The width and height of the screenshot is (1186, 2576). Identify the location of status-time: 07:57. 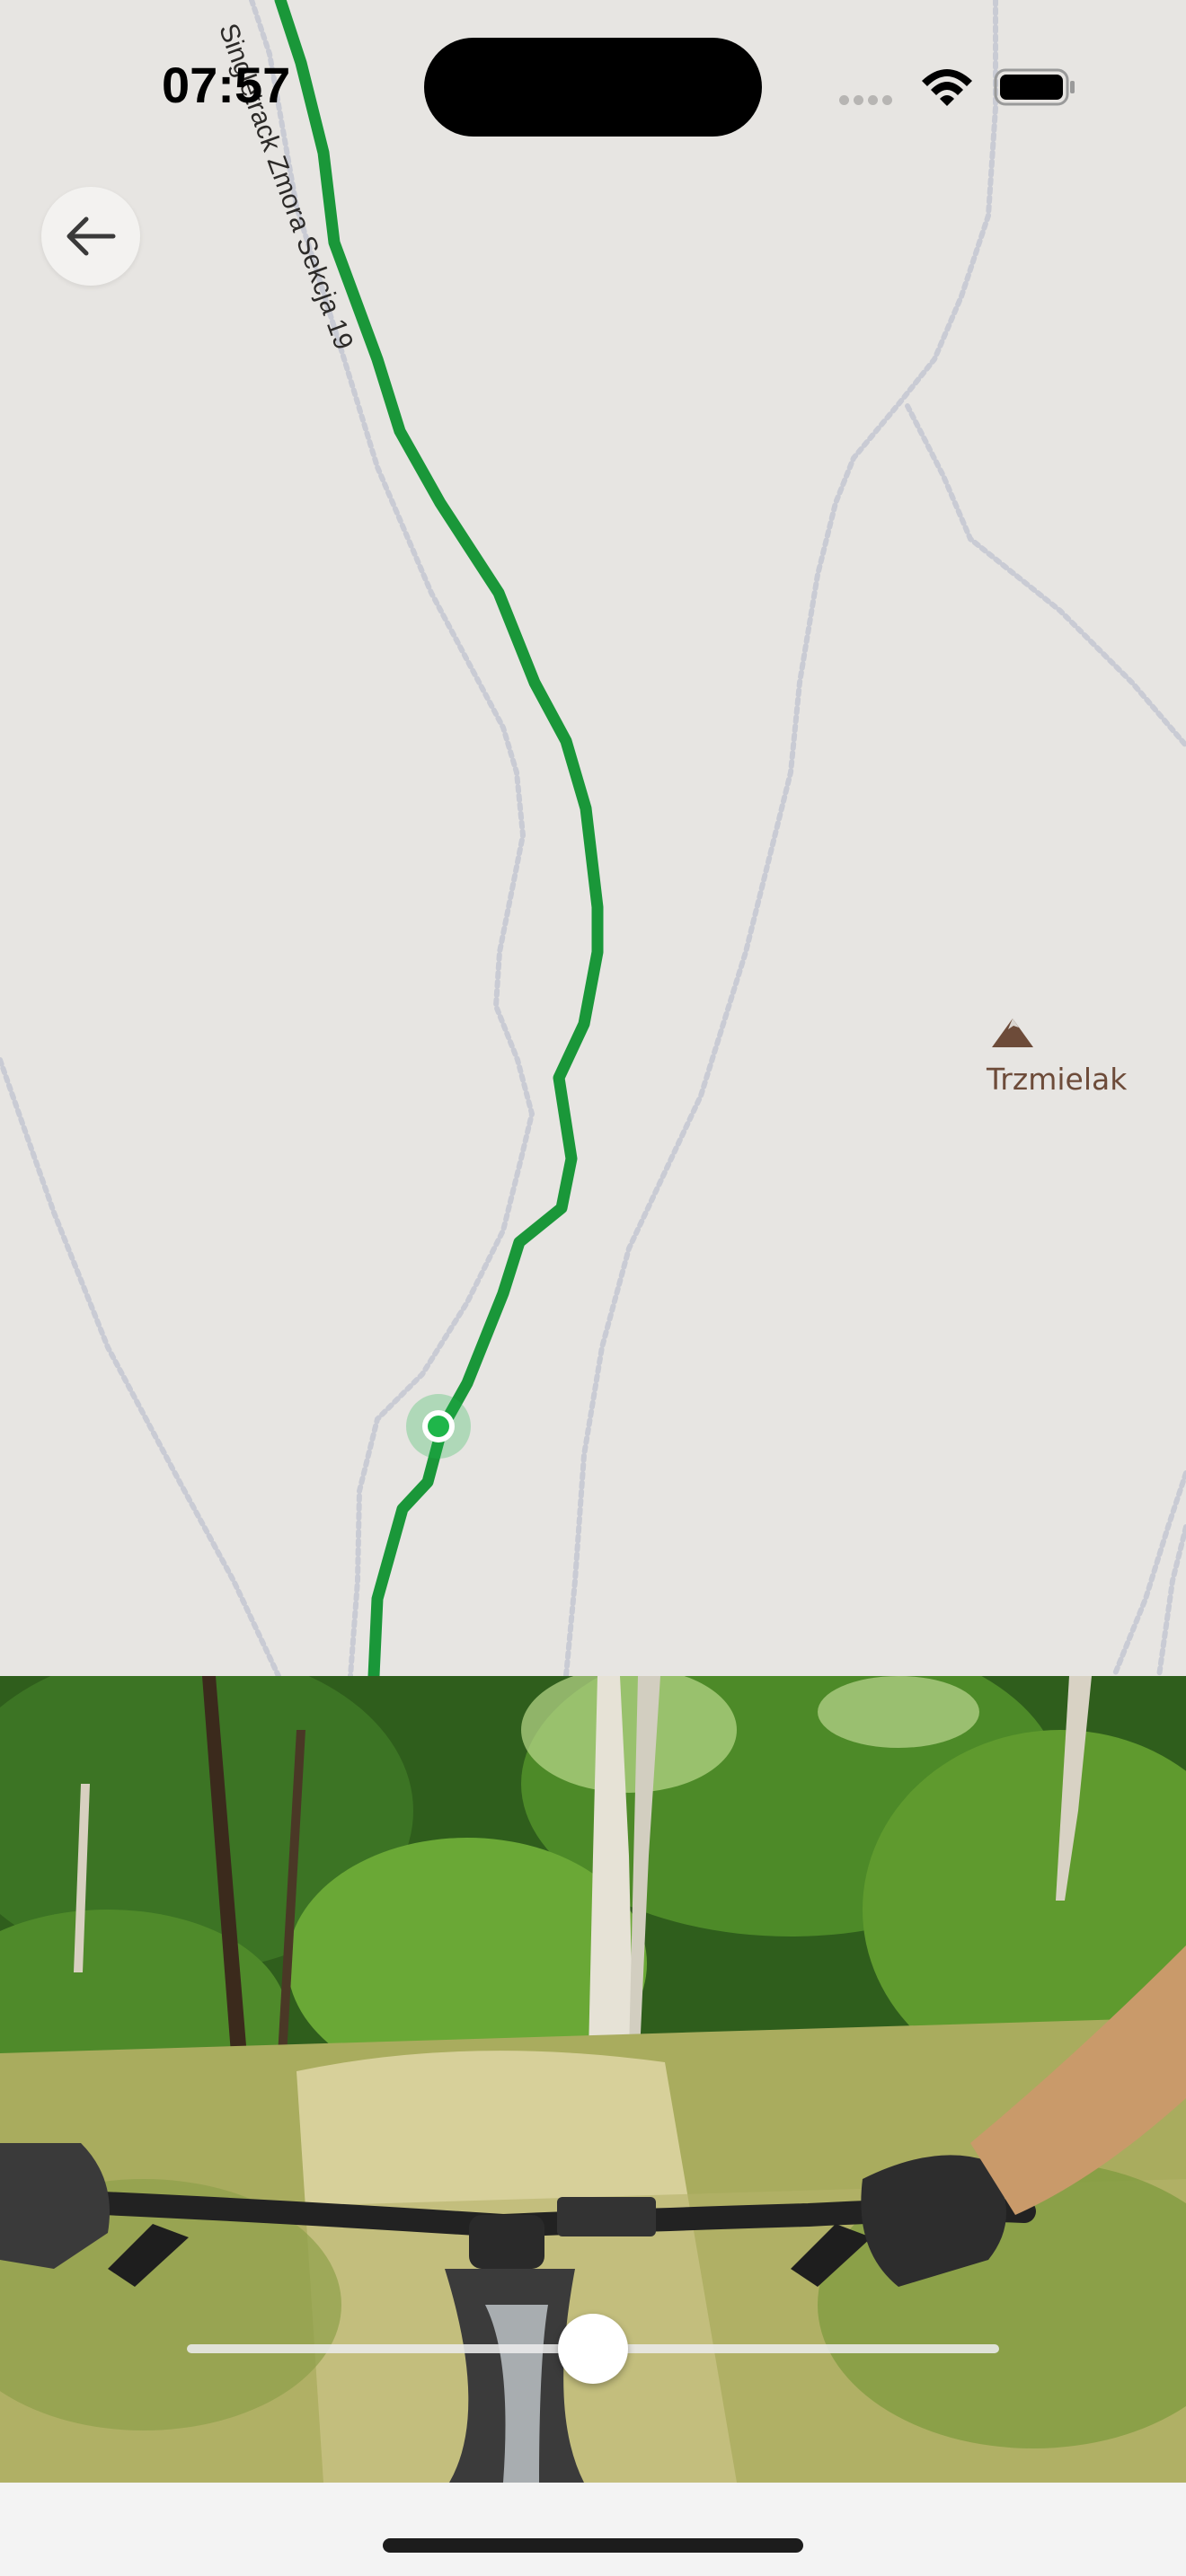
(226, 85).